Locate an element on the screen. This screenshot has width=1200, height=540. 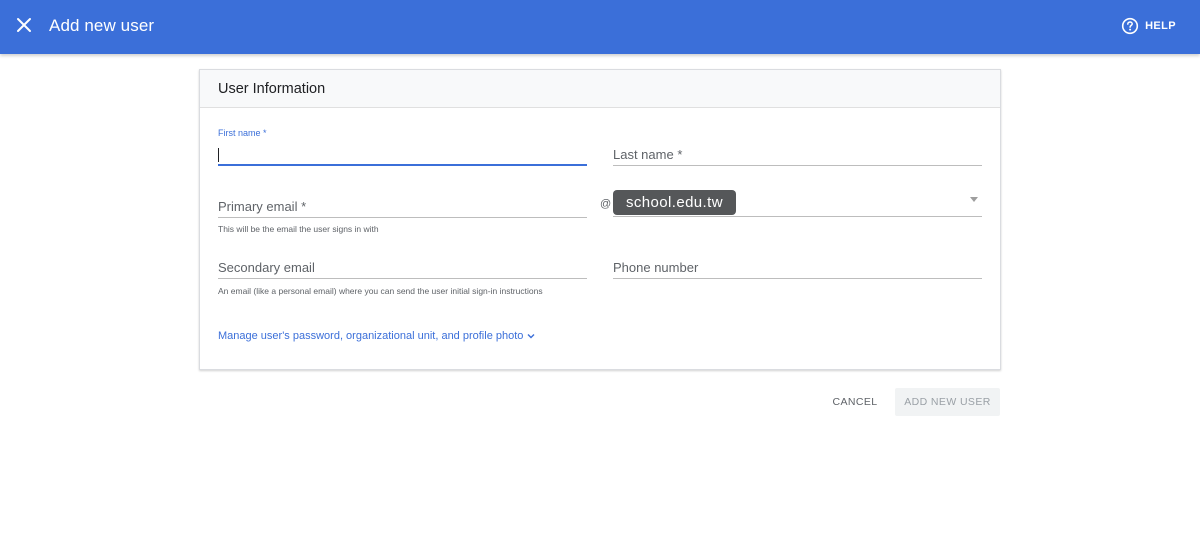
phone-number-input-wrap is located at coordinates (797, 268).